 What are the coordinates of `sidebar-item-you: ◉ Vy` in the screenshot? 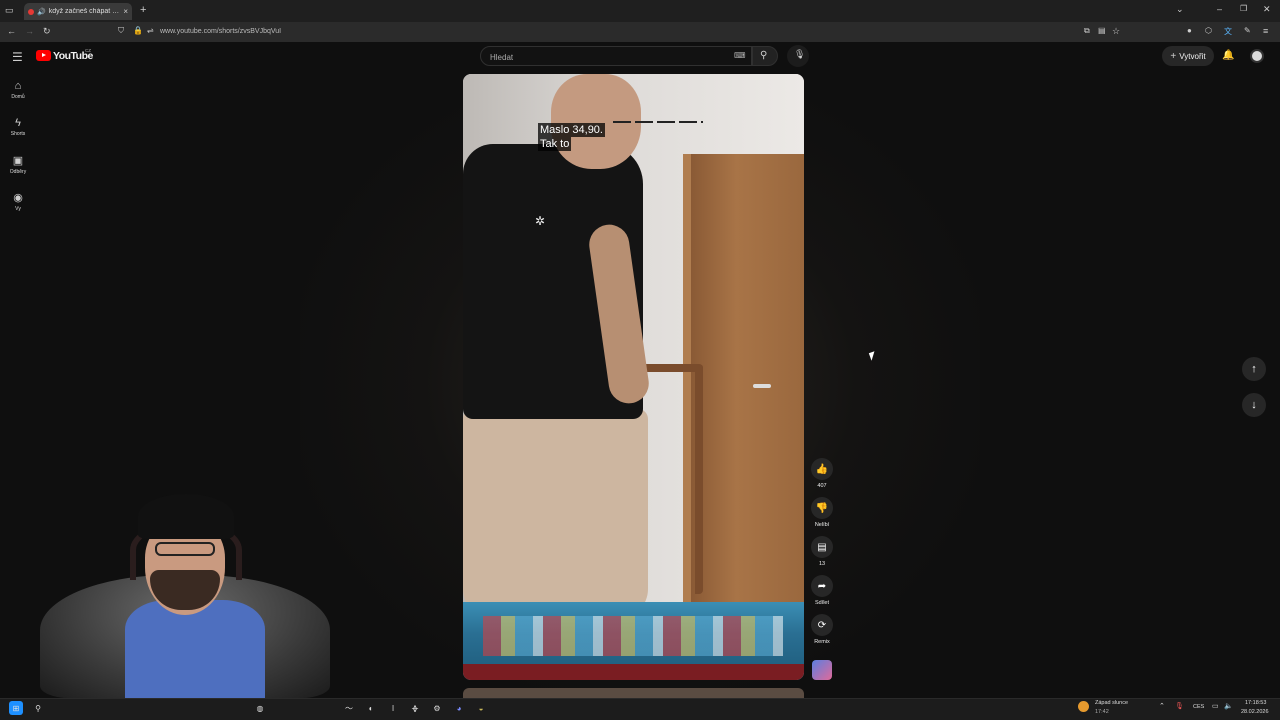 It's located at (18, 201).